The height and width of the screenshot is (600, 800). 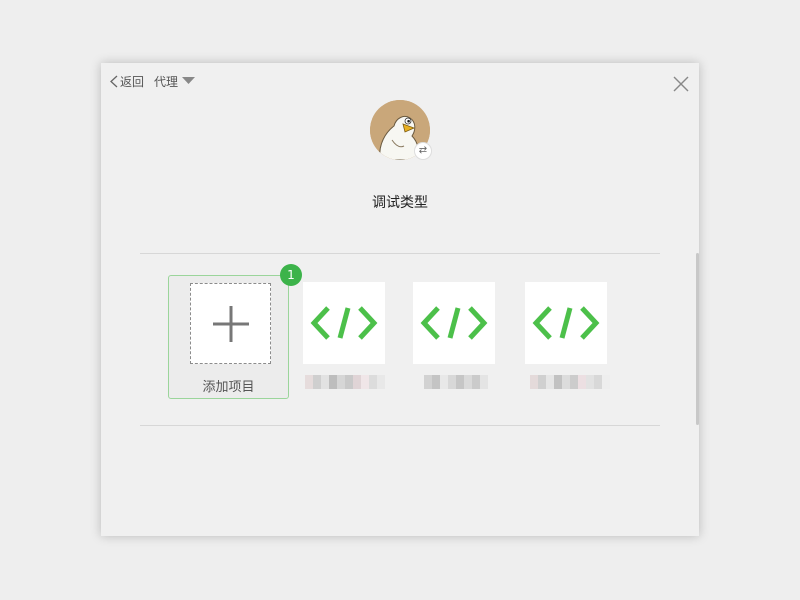 I want to click on back-button: 返回, so click(x=127, y=81).